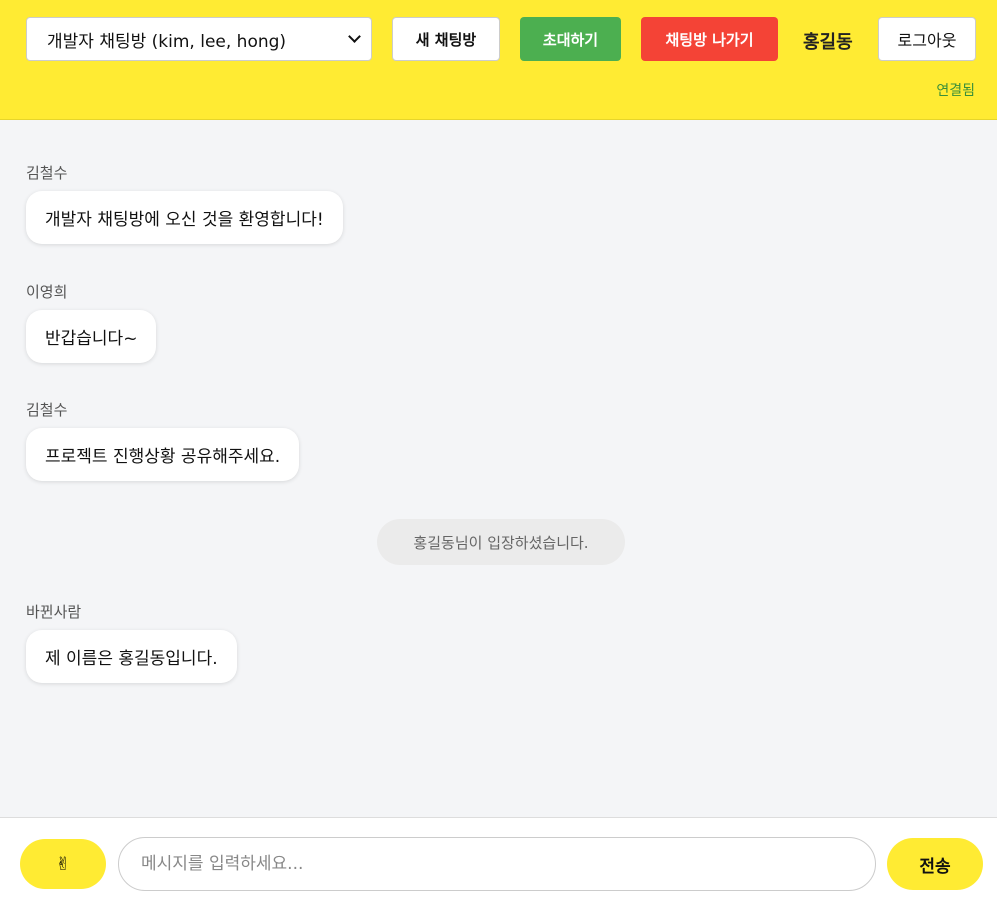 The width and height of the screenshot is (997, 902). I want to click on chevron-down-icon, so click(354, 36).